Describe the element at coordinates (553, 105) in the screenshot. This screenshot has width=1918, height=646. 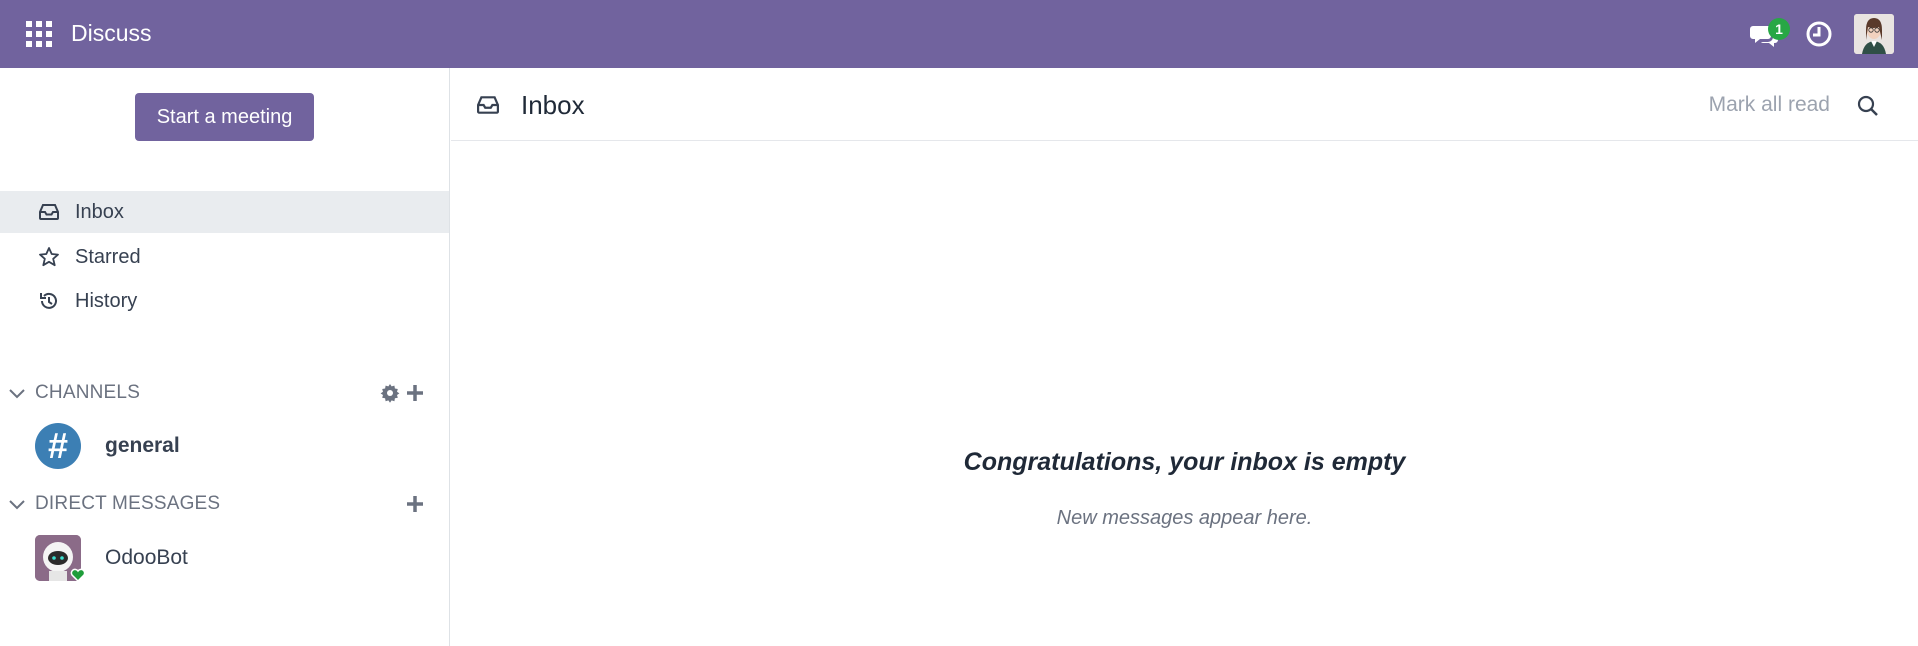
I see `thread-title: Inbox` at that location.